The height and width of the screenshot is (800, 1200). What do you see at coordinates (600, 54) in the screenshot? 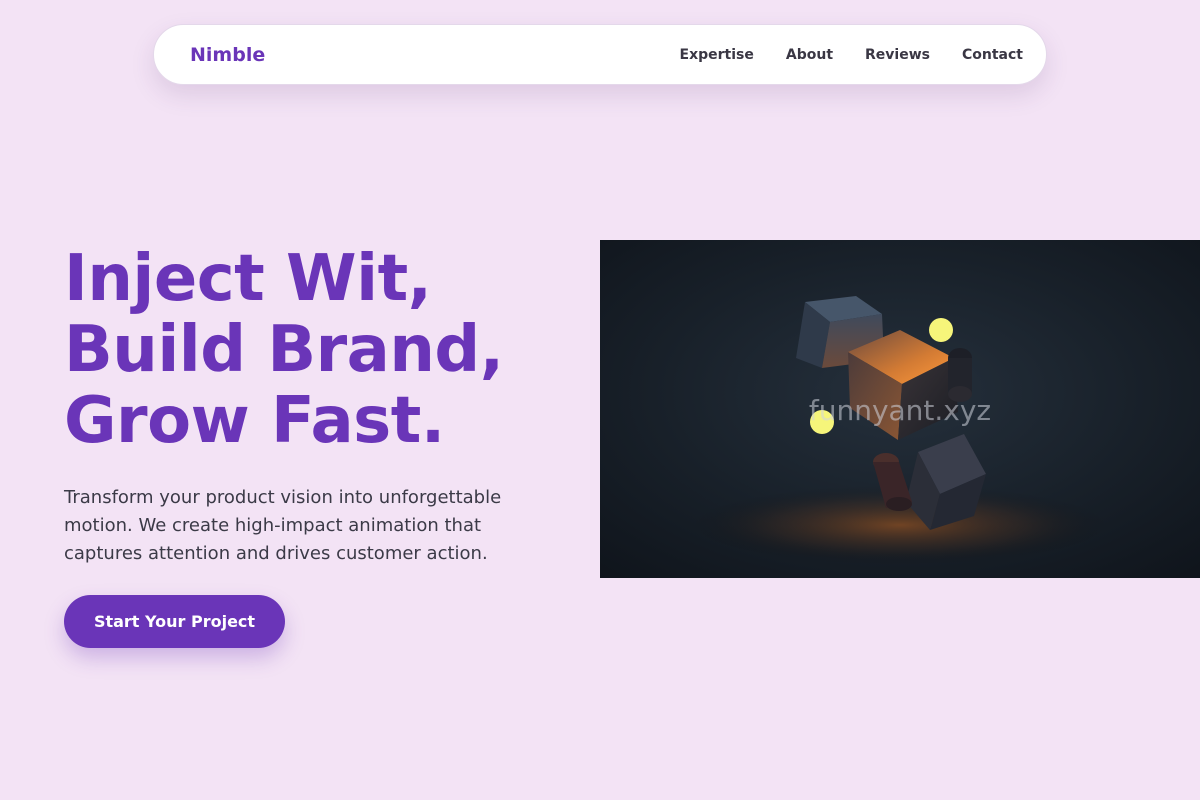
I see `top-nav: Nimble Expertise About Reviews Contact` at bounding box center [600, 54].